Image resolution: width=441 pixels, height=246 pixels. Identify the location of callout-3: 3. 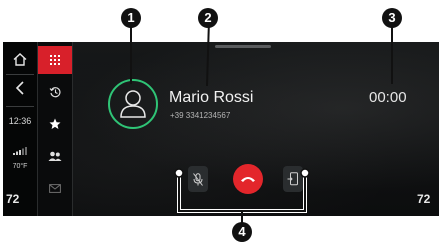
(392, 18).